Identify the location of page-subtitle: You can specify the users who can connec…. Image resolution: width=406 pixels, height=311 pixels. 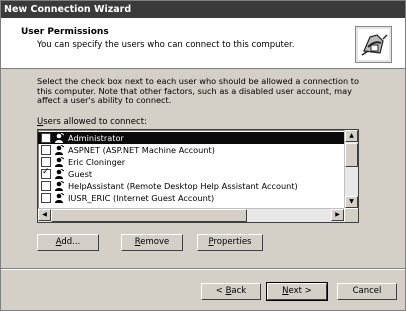
(166, 45).